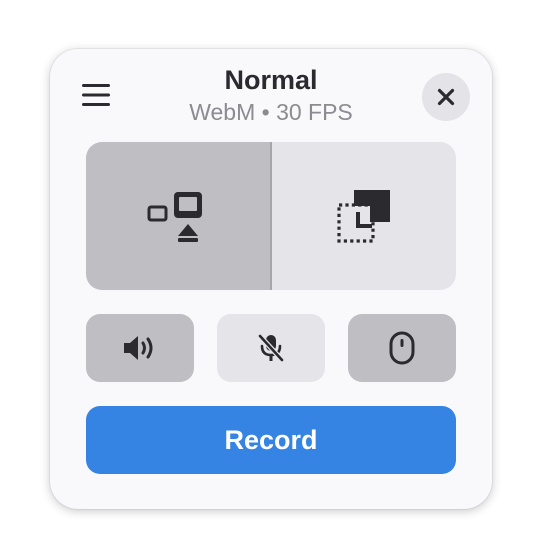  What do you see at coordinates (271, 112) in the screenshot?
I see `profile-subtitle: WebM • 30 FPS` at bounding box center [271, 112].